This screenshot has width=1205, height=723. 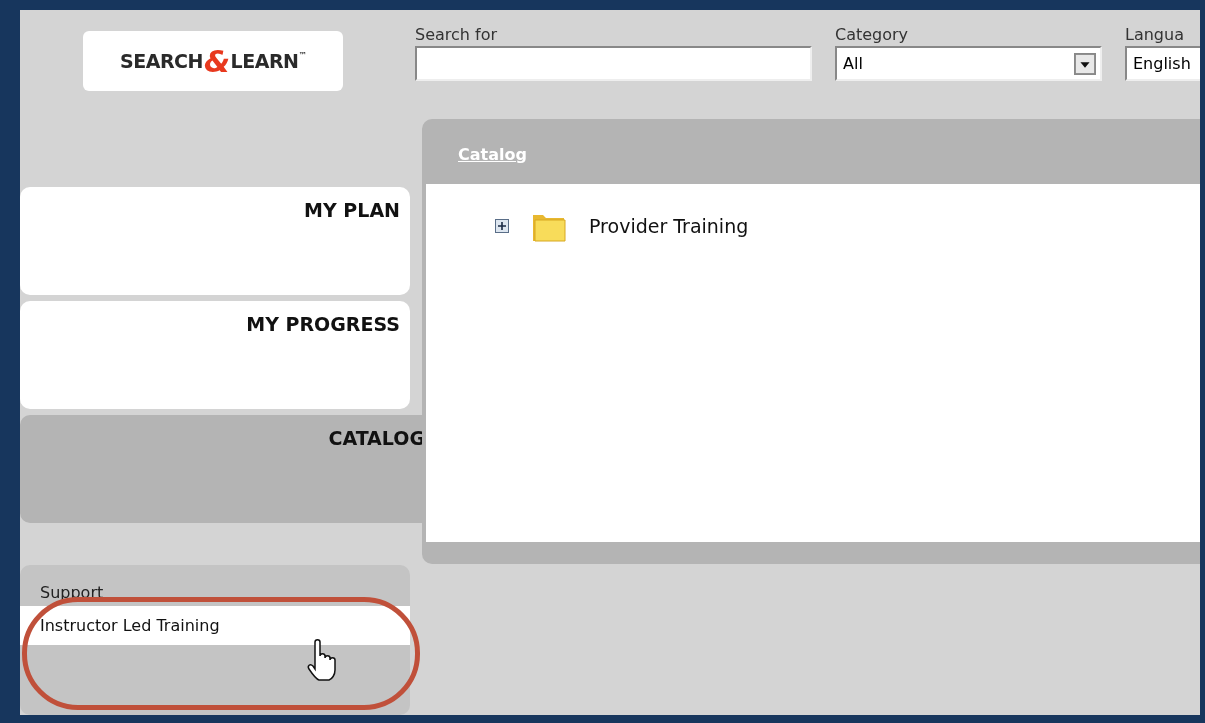 What do you see at coordinates (215, 355) in the screenshot?
I see `nav-tab: MY PROGRESS` at bounding box center [215, 355].